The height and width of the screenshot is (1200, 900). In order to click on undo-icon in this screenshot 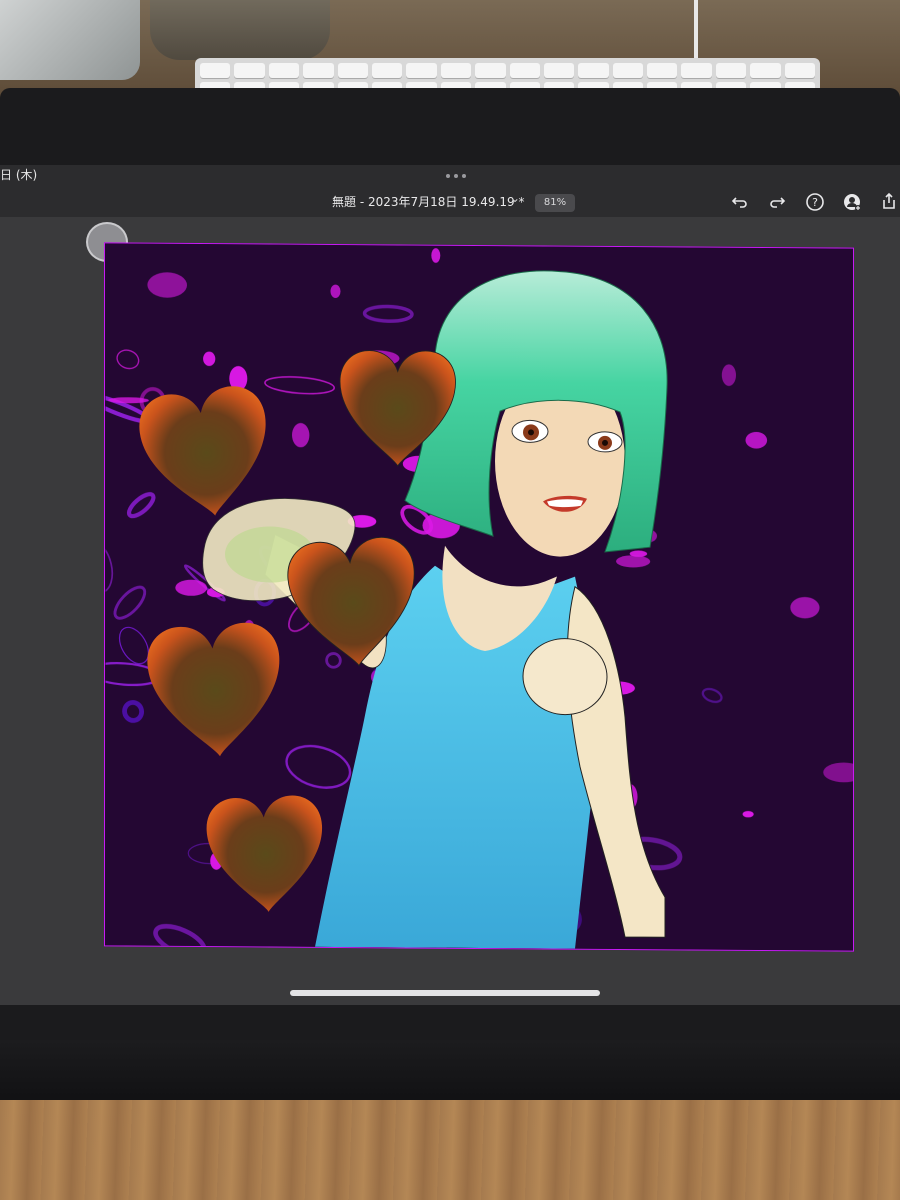, I will do `click(740, 203)`.